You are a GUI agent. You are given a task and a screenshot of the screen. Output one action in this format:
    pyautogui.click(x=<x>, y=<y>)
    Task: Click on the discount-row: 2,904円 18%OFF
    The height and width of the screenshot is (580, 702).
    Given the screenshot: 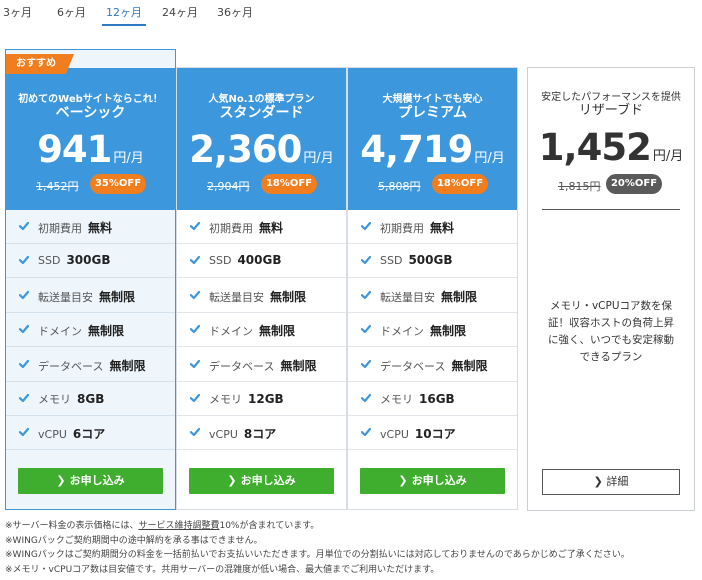 What is the action you would take?
    pyautogui.click(x=261, y=184)
    